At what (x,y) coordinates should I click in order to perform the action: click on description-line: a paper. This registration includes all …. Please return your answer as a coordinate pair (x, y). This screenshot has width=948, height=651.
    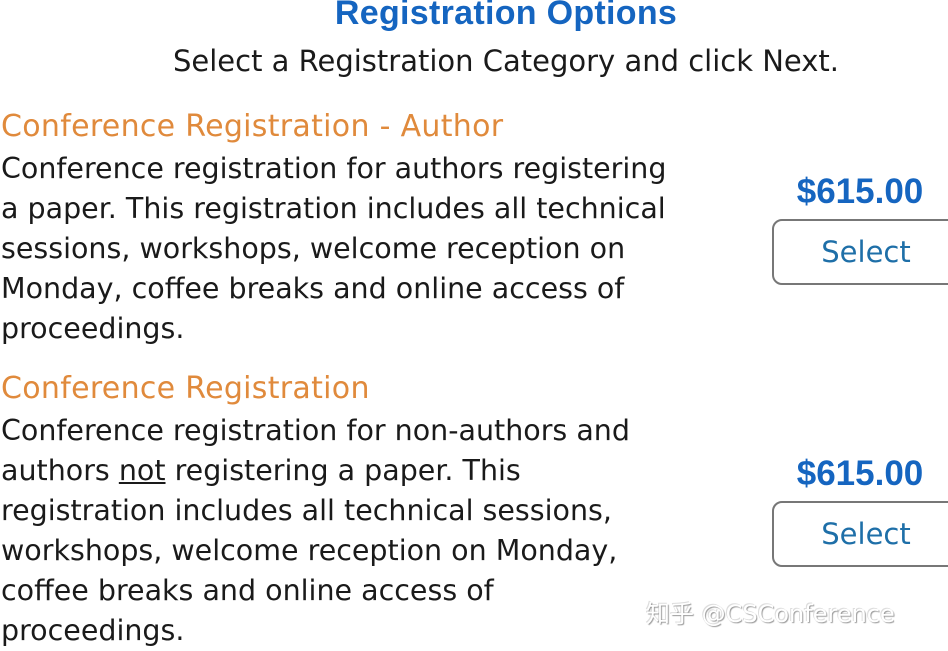
    Looking at the image, I should click on (333, 208).